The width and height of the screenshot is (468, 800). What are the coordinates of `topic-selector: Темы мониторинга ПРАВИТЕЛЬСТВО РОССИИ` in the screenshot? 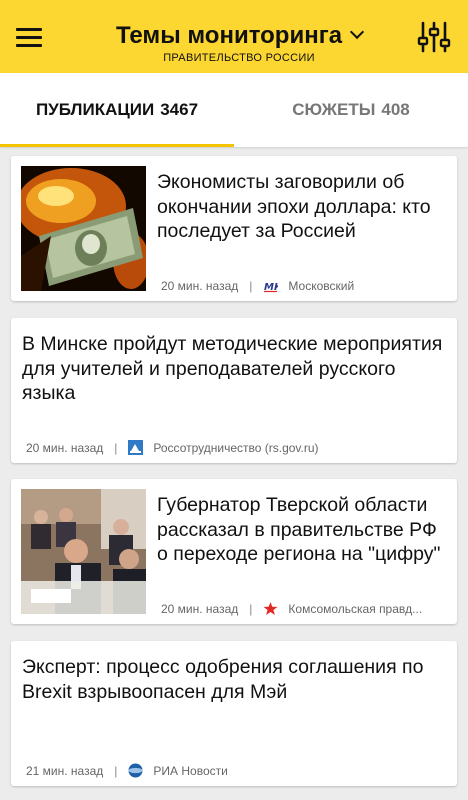 It's located at (239, 43).